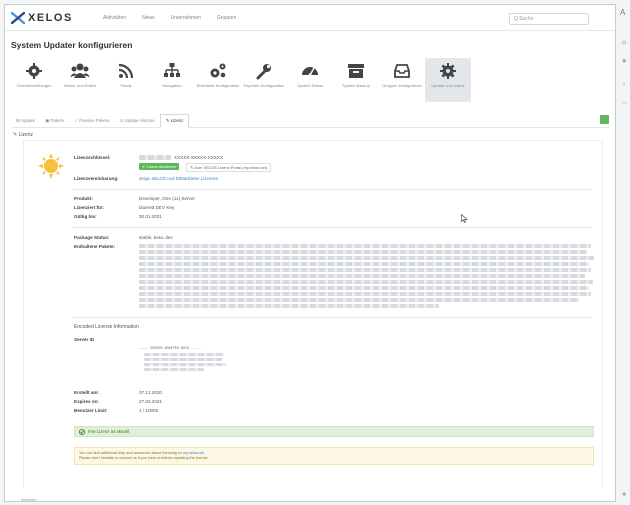  What do you see at coordinates (114, 18) in the screenshot?
I see `nav-item-aktivitaeten: Aktivitäten` at bounding box center [114, 18].